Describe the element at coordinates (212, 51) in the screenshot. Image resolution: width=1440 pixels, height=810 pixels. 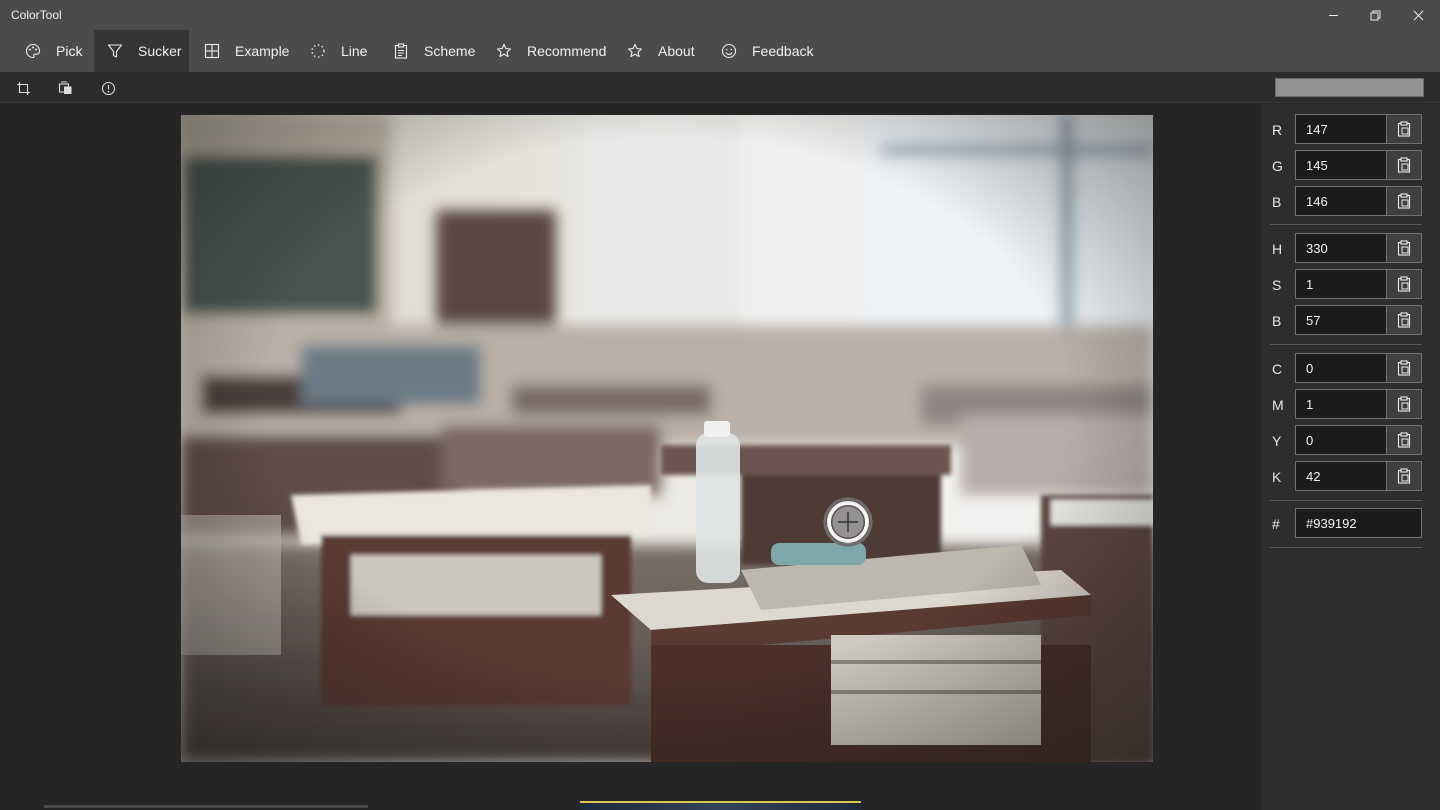
I see `grid-icon` at that location.